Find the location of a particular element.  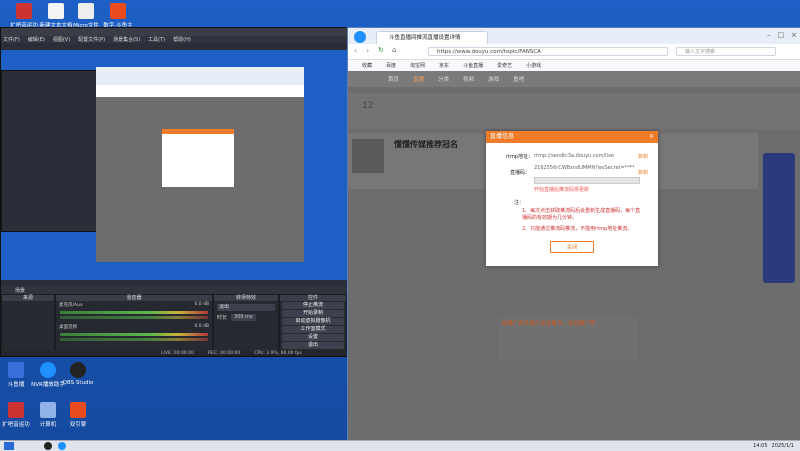

stream-code-label: 直播码： is located at coordinates (520, 173).